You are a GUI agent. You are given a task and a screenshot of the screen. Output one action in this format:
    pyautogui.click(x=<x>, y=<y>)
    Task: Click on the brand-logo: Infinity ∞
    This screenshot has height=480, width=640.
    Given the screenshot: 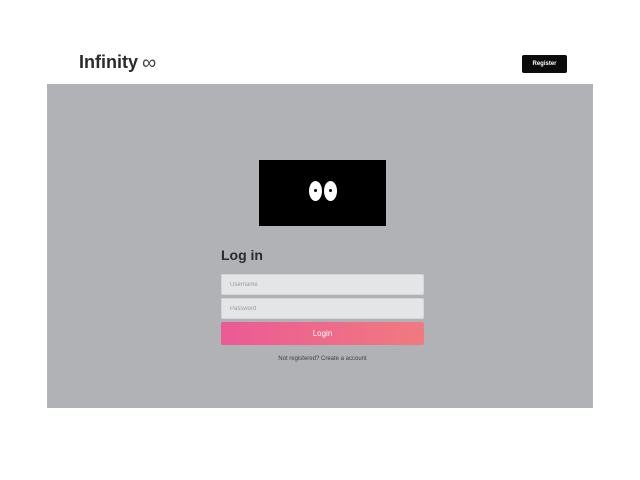 What is the action you would take?
    pyautogui.click(x=117, y=62)
    